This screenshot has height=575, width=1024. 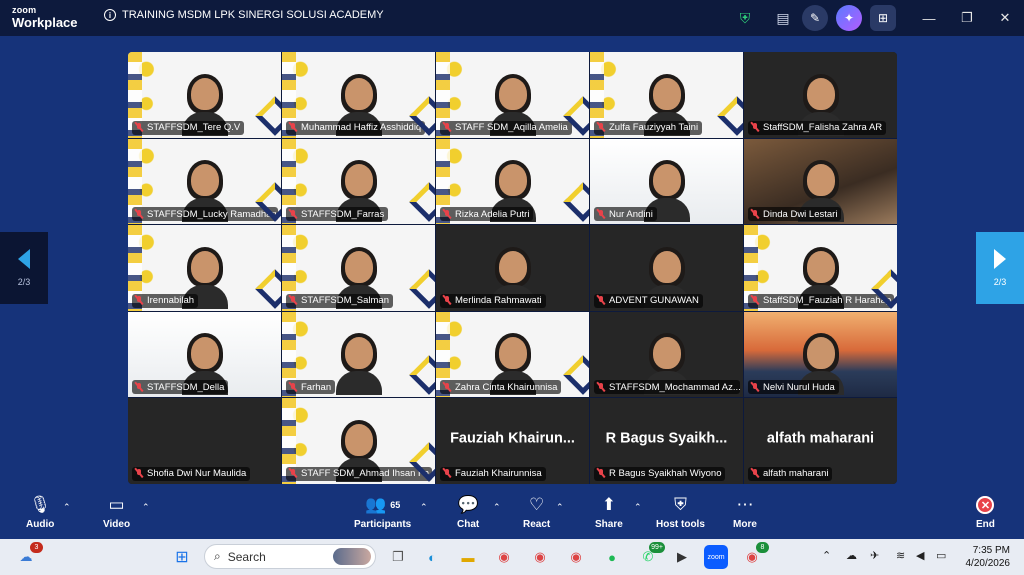 I want to click on chrome-profile-3-icon: ◉, so click(x=576, y=557).